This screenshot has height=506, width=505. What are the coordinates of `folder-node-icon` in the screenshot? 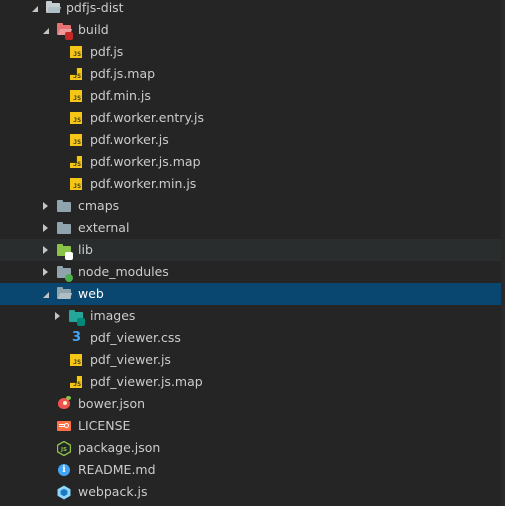 It's located at (64, 273).